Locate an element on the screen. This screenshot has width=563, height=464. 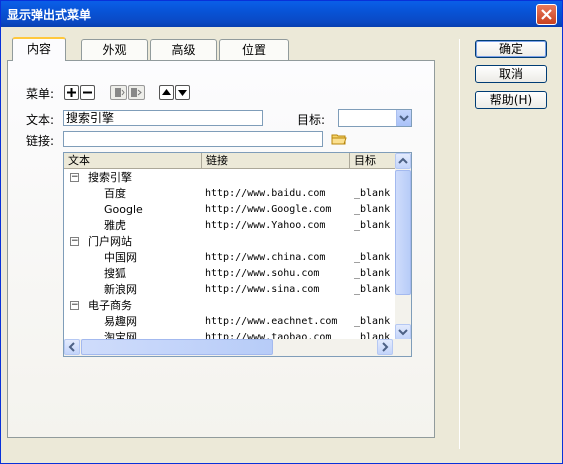
cell-text: 易趣网 is located at coordinates (120, 321).